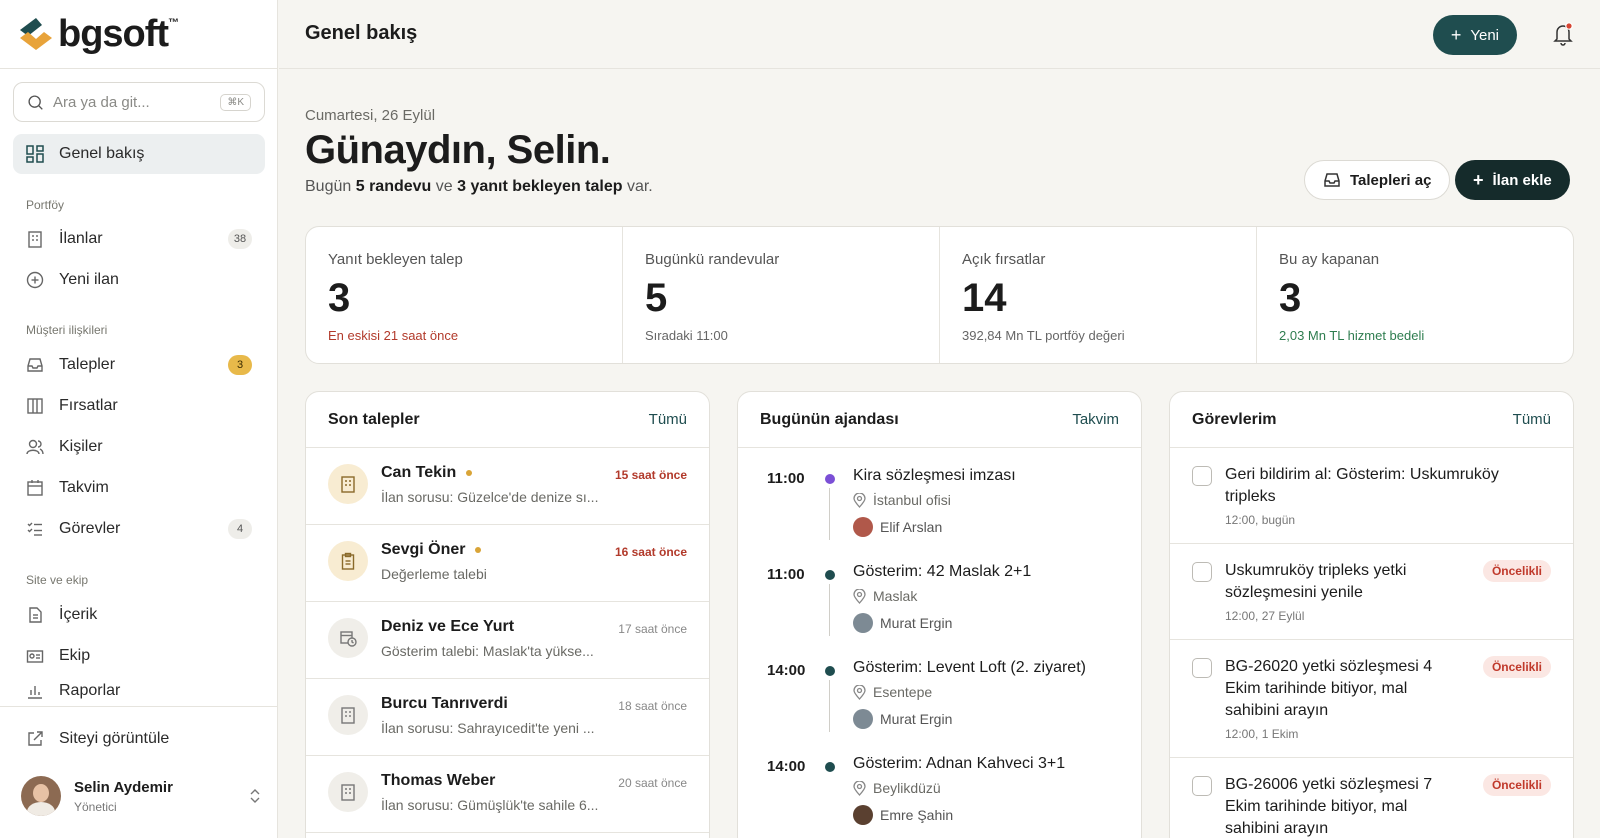  Describe the element at coordinates (240, 239) in the screenshot. I see `listings-count-badge: 38` at that location.